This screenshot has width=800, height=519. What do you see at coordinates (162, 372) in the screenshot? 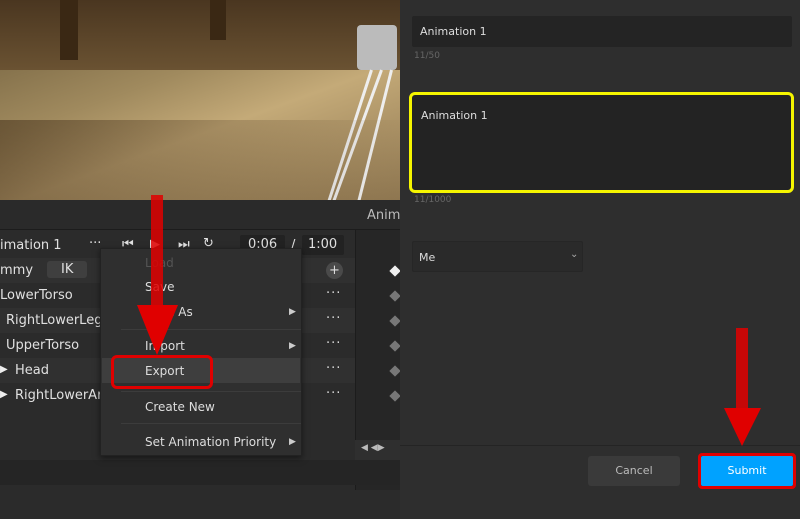
I see `export-annotation-box` at bounding box center [162, 372].